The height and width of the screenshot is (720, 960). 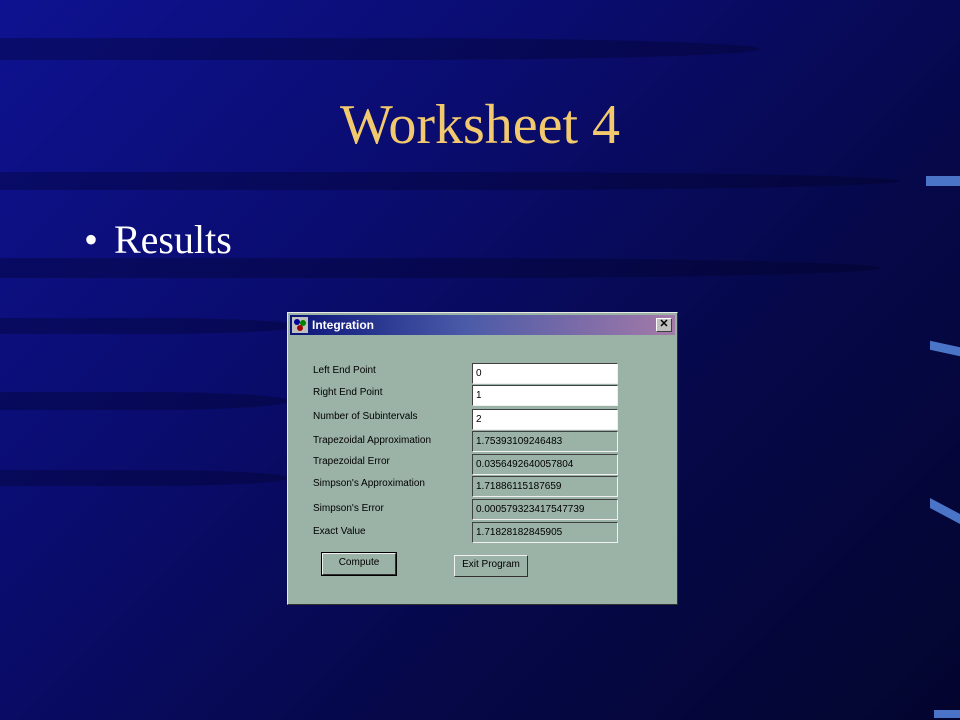 What do you see at coordinates (339, 531) in the screenshot?
I see `exact-value-label: Exact Value` at bounding box center [339, 531].